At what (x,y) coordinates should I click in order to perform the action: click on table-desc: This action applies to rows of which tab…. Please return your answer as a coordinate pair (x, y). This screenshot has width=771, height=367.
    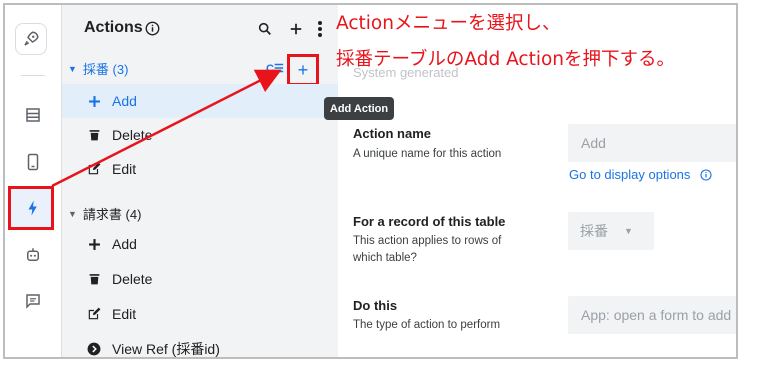
    Looking at the image, I should click on (427, 249).